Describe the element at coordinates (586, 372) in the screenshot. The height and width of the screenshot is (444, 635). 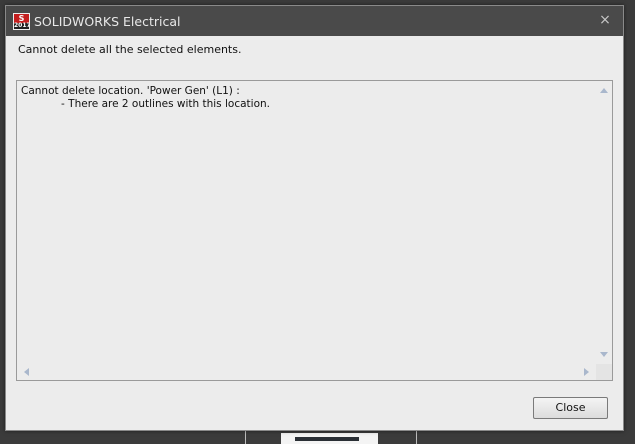
I see `scroll-right-icon` at that location.